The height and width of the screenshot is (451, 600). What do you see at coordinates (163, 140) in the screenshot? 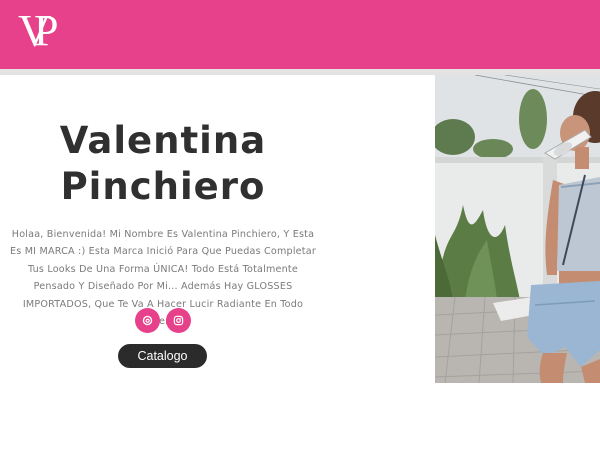
I see `title-first-name: Valentina` at bounding box center [163, 140].